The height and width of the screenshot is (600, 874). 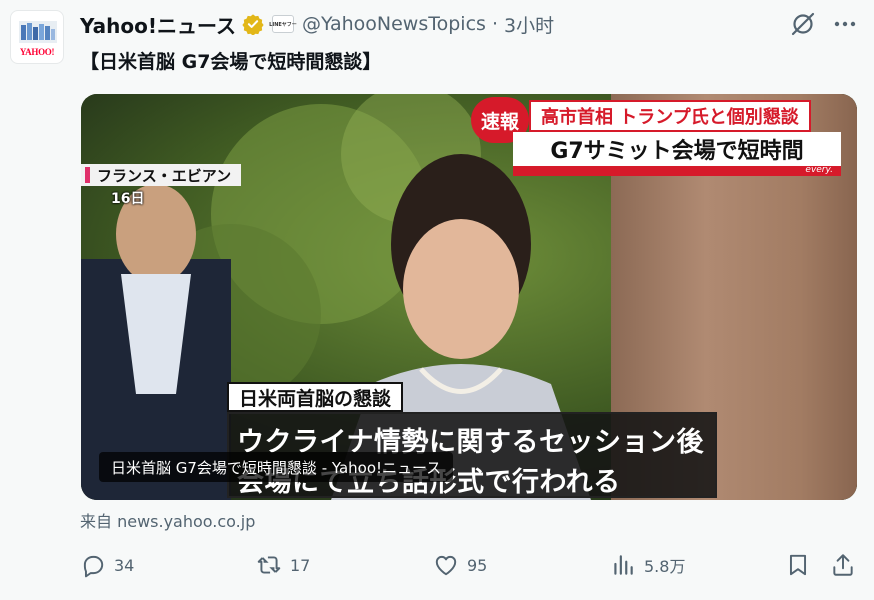 I want to click on affiliate-badge: LINEヤフー, so click(x=283, y=24).